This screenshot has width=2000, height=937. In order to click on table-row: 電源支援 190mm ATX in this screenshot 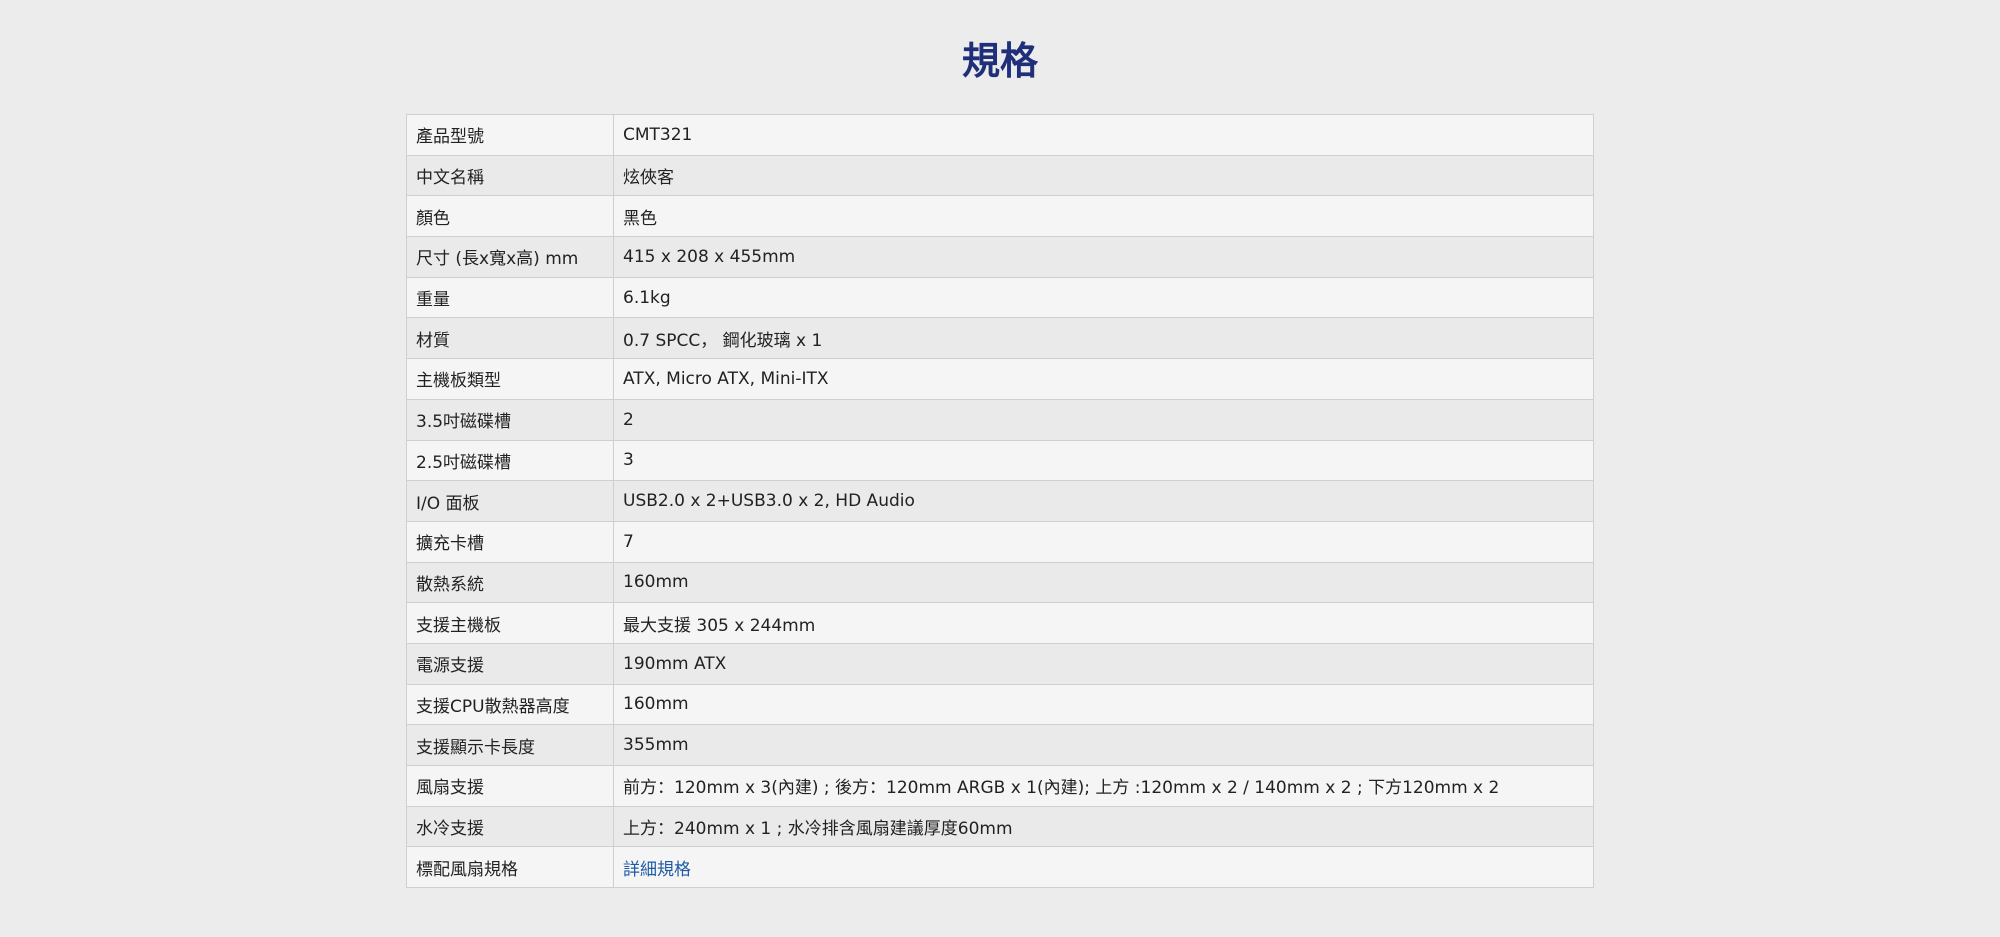, I will do `click(1000, 663)`.